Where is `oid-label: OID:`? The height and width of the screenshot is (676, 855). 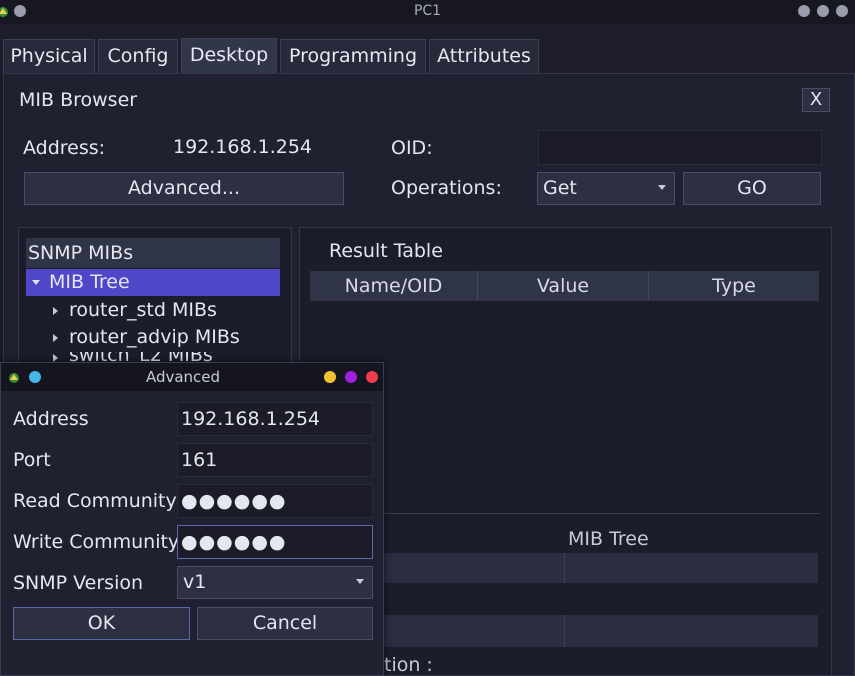 oid-label: OID: is located at coordinates (412, 148).